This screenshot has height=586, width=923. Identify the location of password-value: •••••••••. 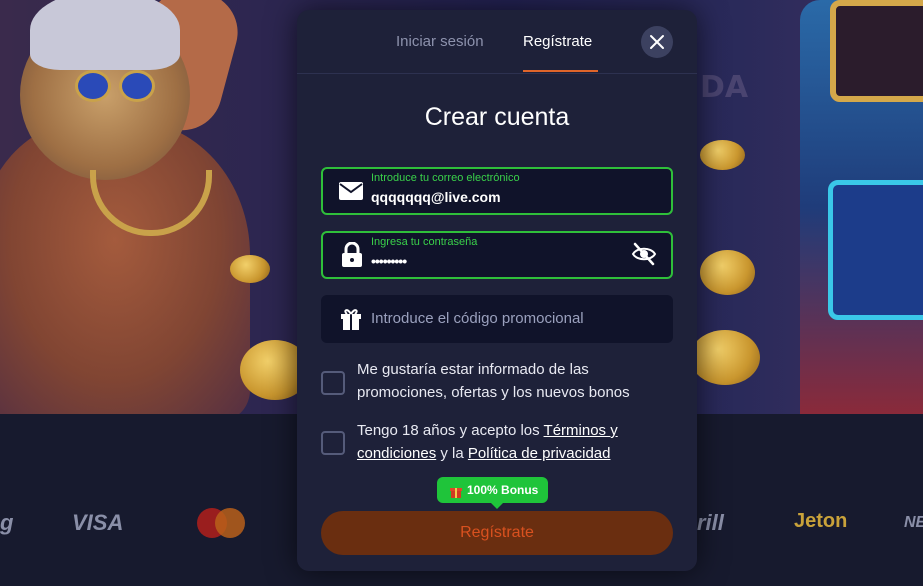
(389, 261).